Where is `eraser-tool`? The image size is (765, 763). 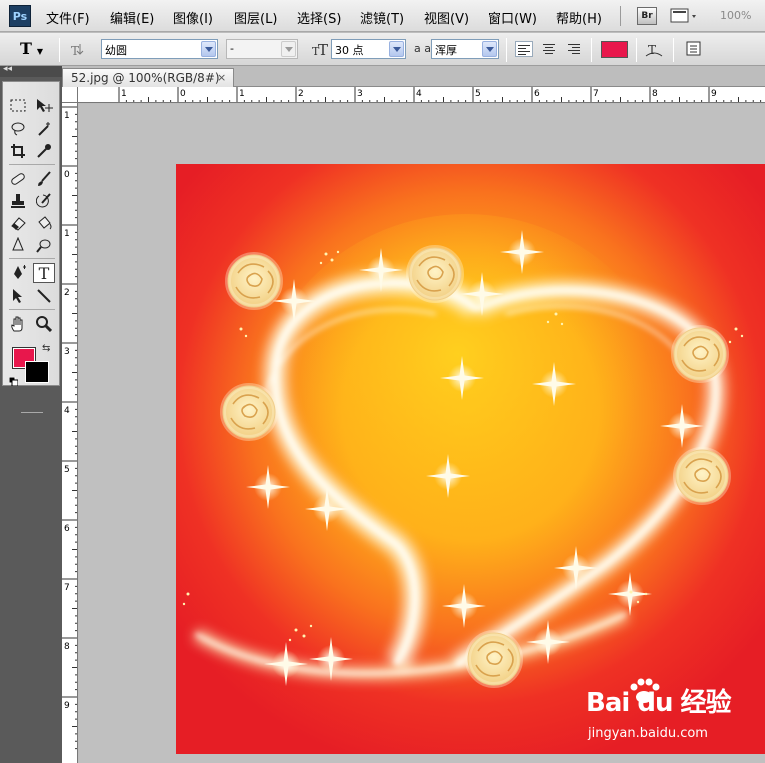 eraser-tool is located at coordinates (18, 223).